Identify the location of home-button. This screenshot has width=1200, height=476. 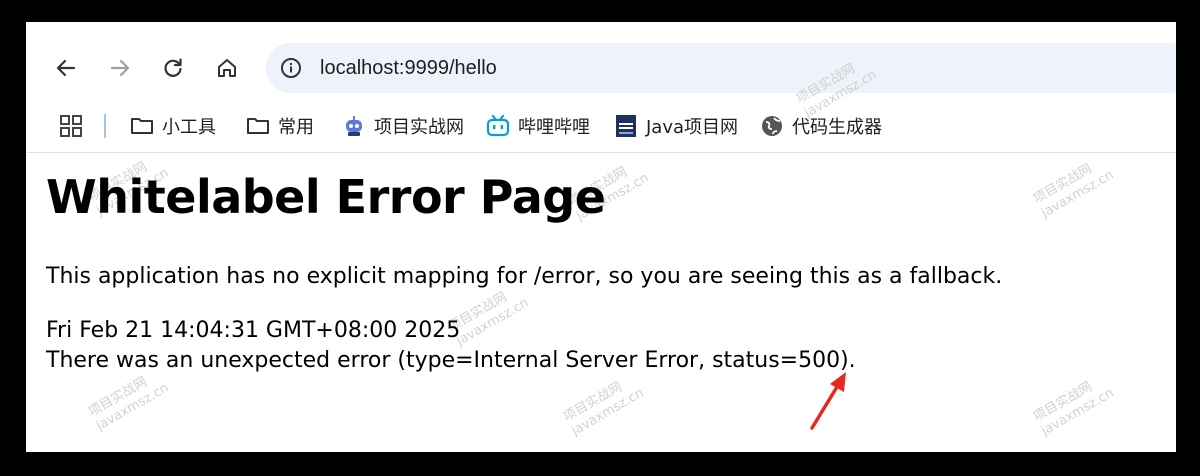
(227, 68).